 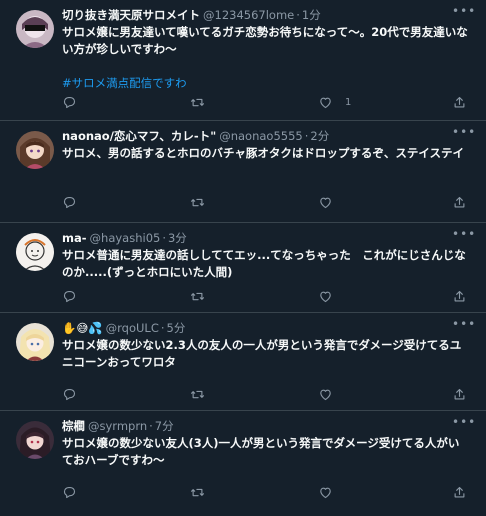 What do you see at coordinates (261, 136) in the screenshot?
I see `author-handle: @naonao5555` at bounding box center [261, 136].